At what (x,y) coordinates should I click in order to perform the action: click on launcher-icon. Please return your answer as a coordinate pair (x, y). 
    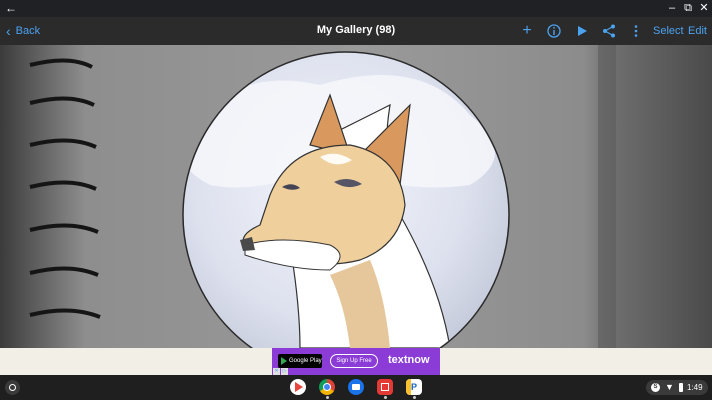
    Looking at the image, I should click on (12, 387).